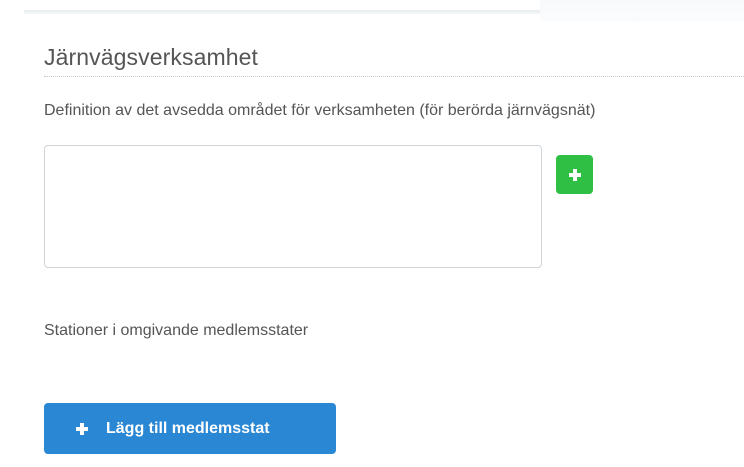  I want to click on add-member-state-button-content: Lägg till medlemsstat, so click(173, 428).